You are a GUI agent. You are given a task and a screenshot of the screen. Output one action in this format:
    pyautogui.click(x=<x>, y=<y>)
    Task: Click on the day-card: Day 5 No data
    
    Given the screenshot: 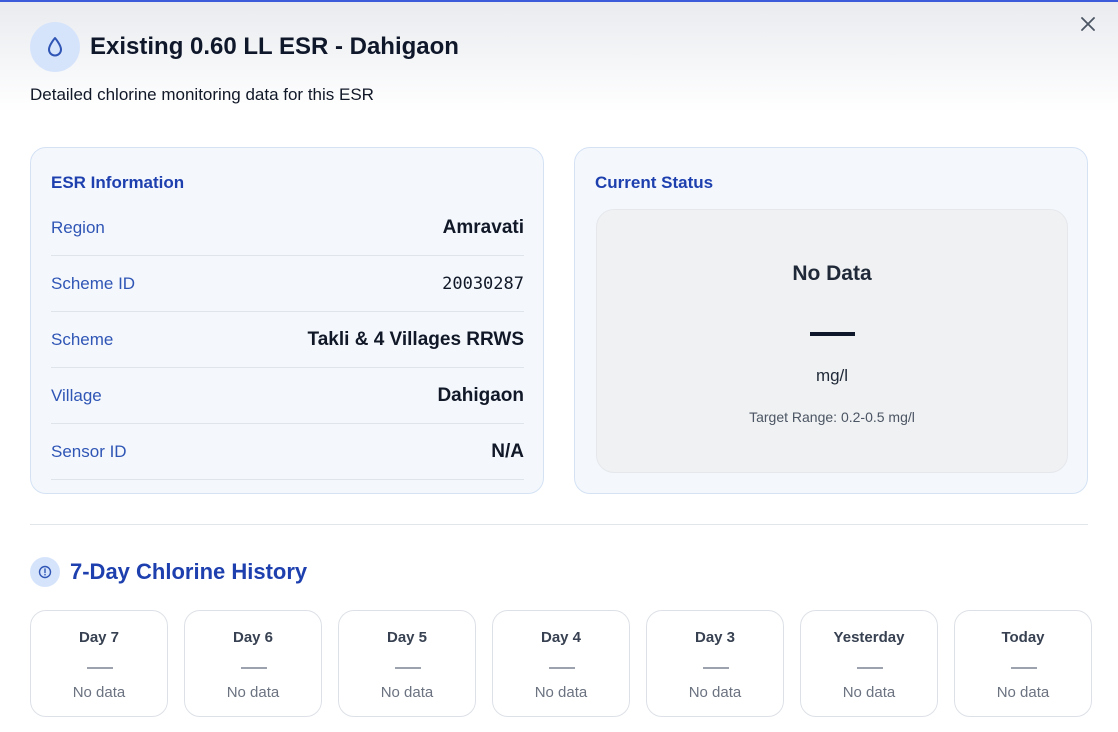 What is the action you would take?
    pyautogui.click(x=407, y=663)
    